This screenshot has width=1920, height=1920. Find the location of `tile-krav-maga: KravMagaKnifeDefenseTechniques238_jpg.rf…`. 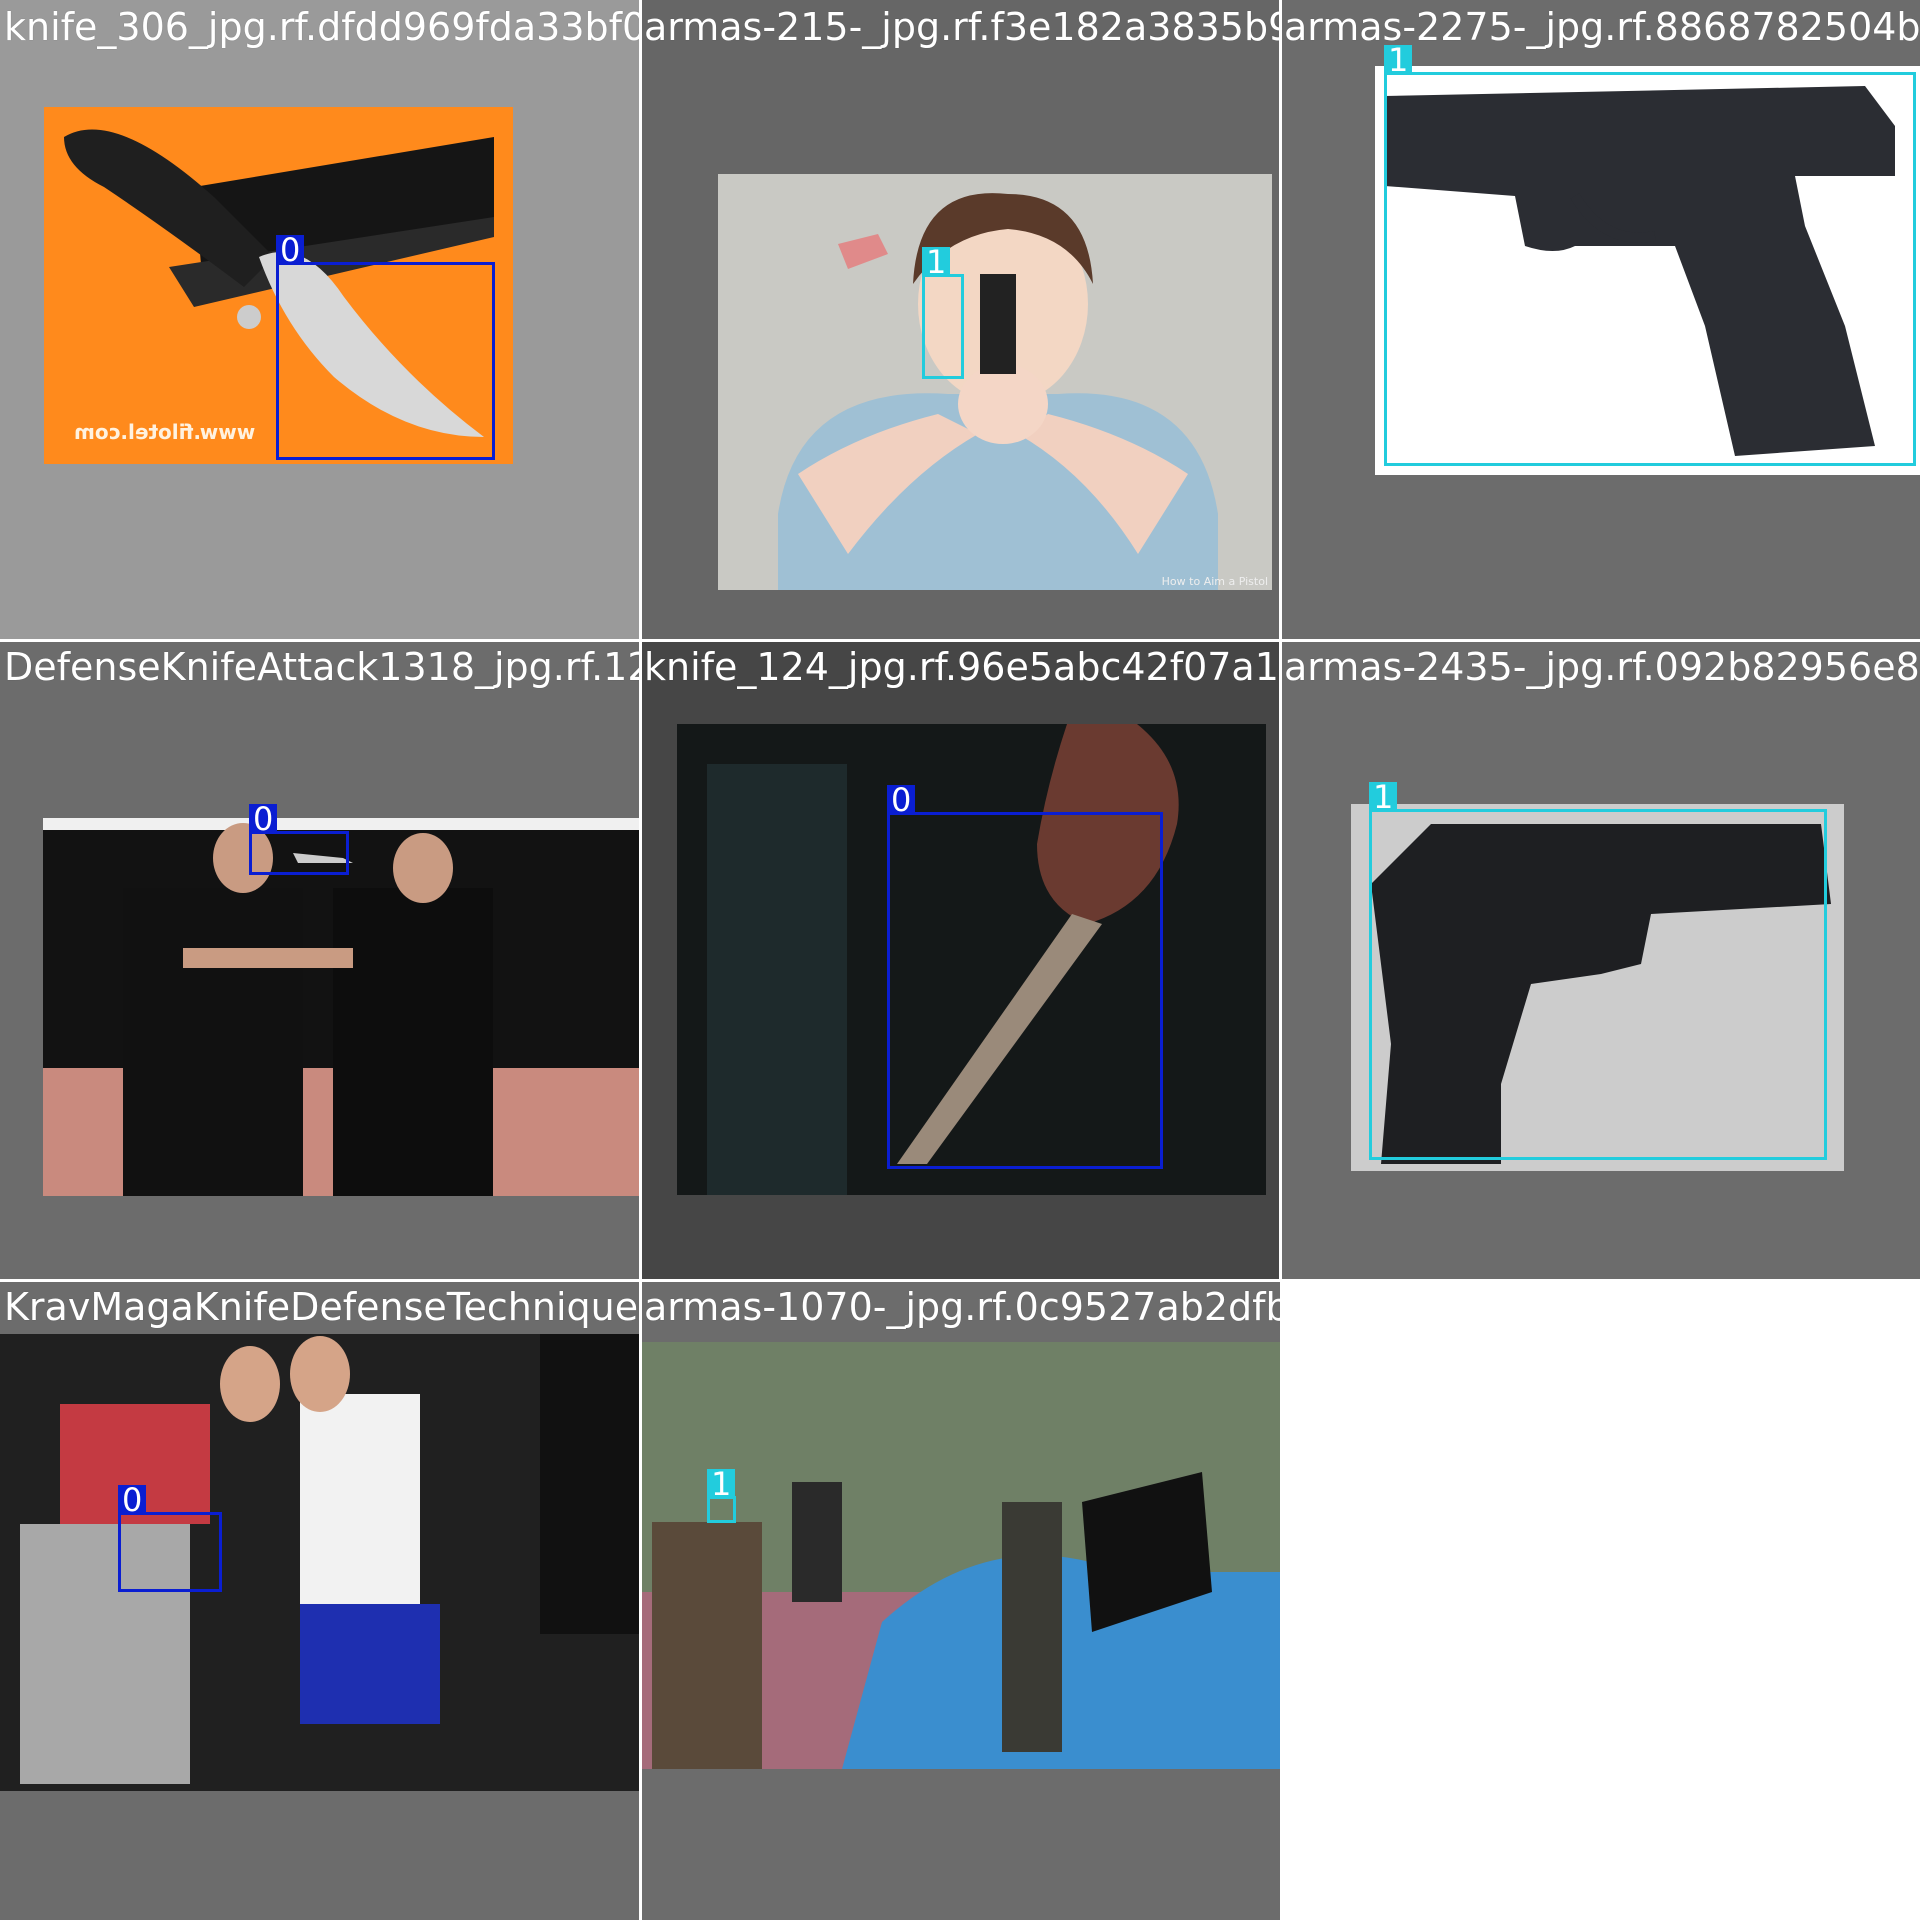

tile-krav-maga: KravMagaKnifeDefenseTechniques238_jpg.rf… is located at coordinates (320, 1600).